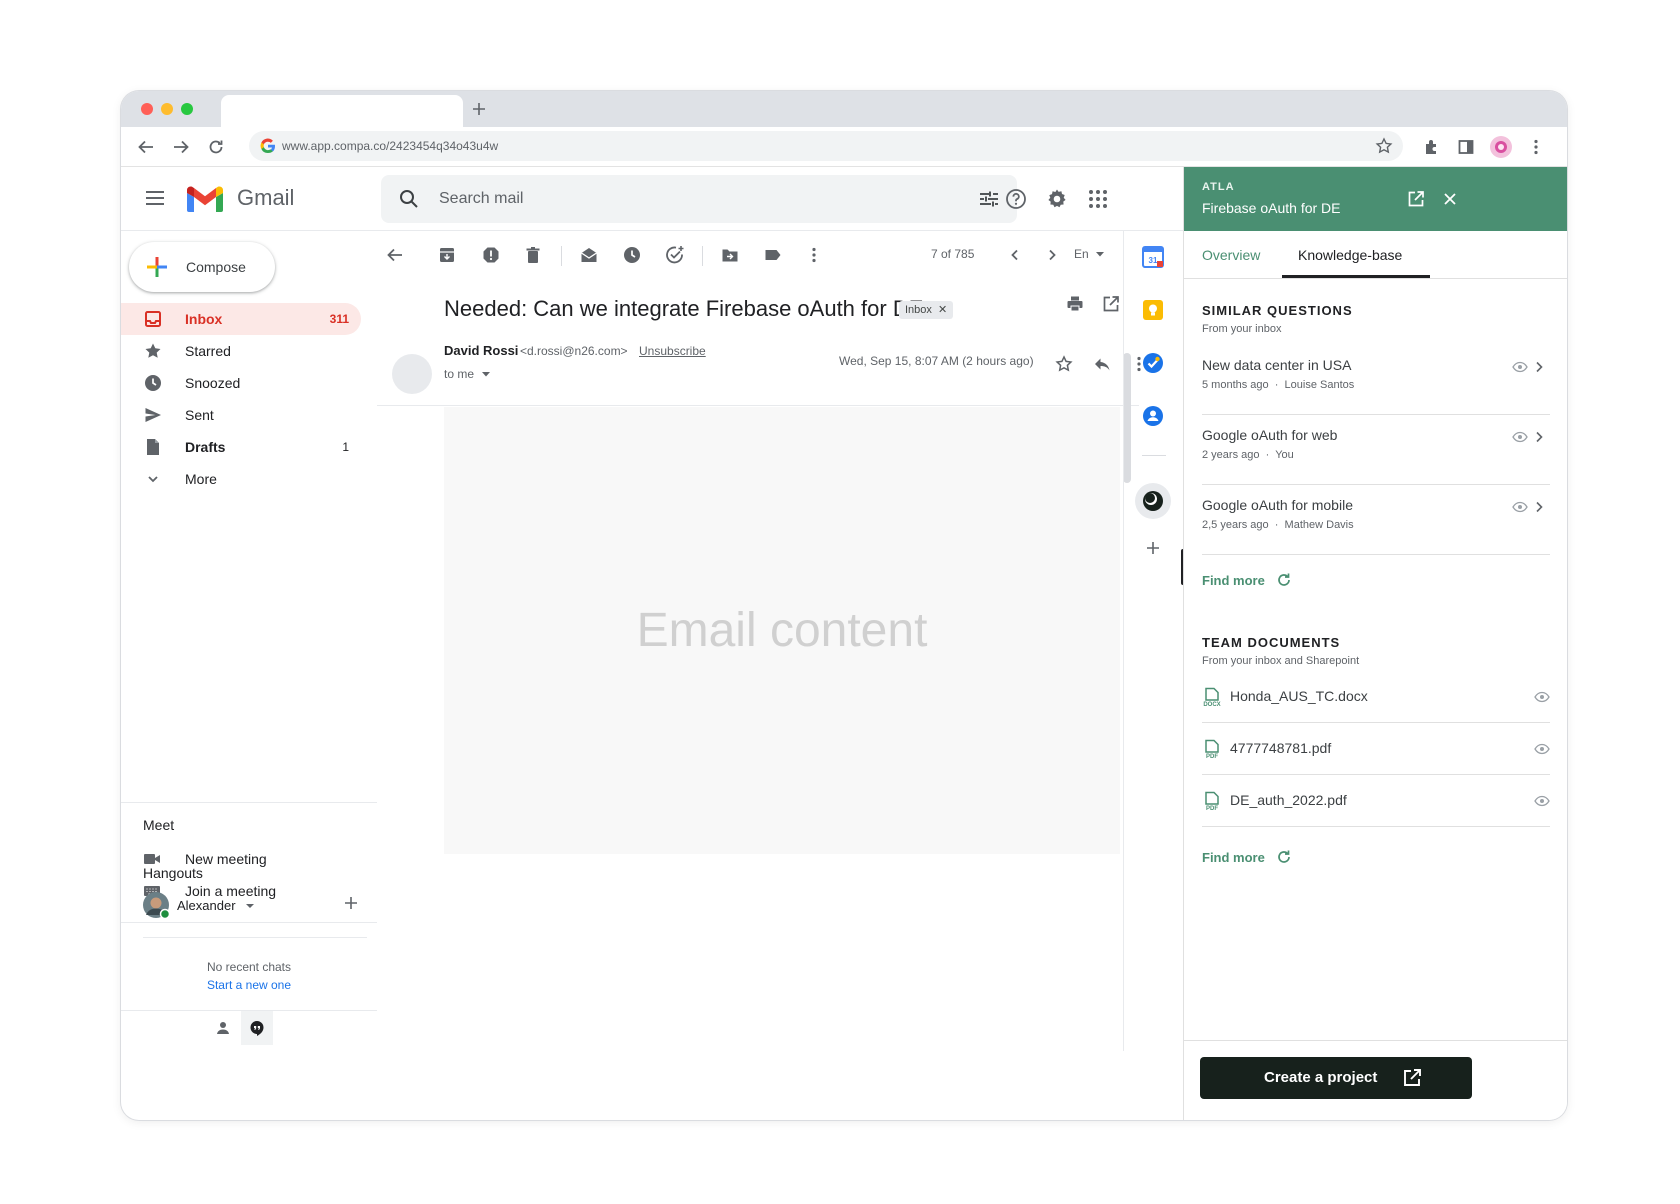  I want to click on reply-button, so click(1102, 364).